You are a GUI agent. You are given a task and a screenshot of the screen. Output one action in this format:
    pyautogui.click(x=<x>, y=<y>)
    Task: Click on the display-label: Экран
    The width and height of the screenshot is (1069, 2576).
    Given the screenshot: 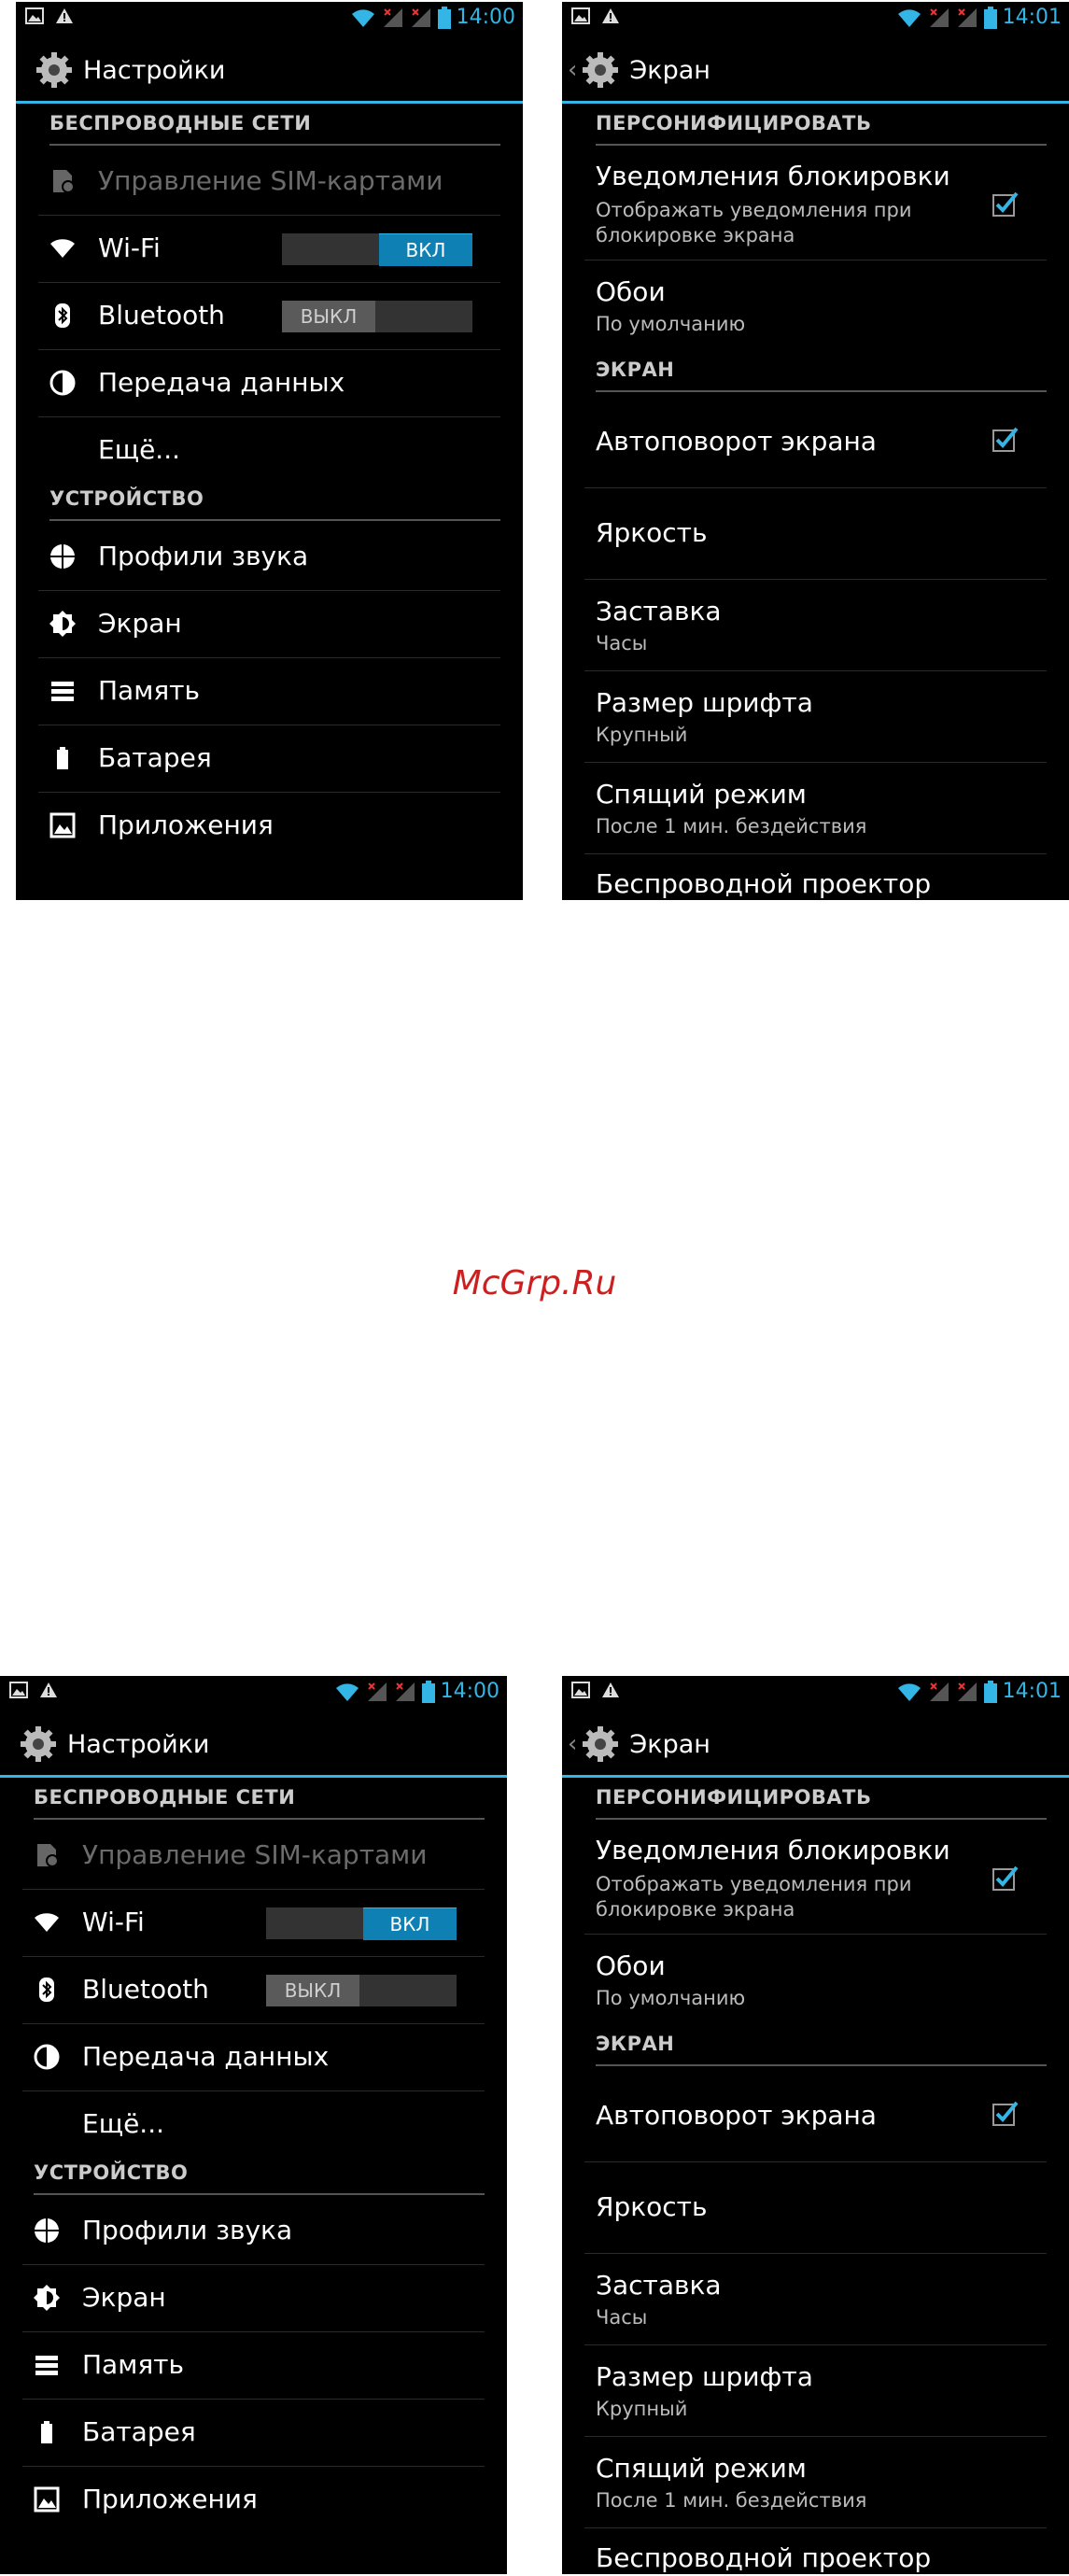 What is the action you would take?
    pyautogui.click(x=124, y=2298)
    